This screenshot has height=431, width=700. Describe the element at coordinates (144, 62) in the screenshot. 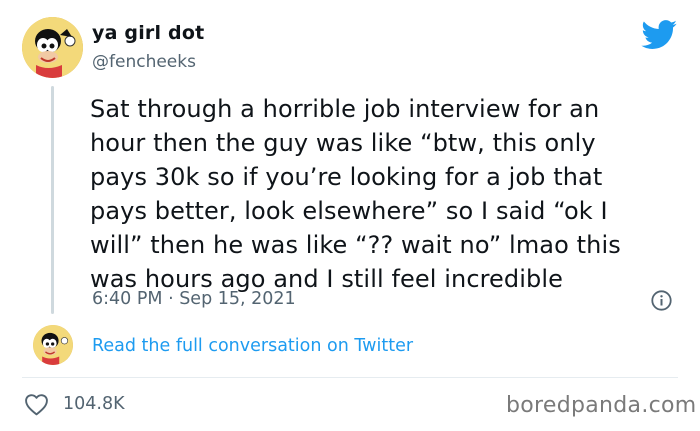

I see `user-handle: @fencheeks` at that location.